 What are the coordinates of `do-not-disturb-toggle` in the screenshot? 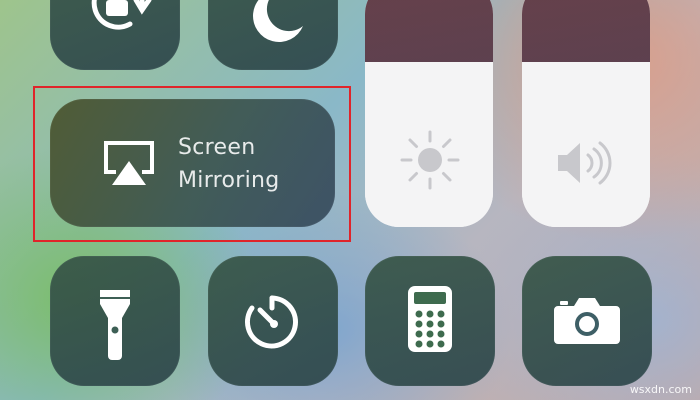 It's located at (273, 35).